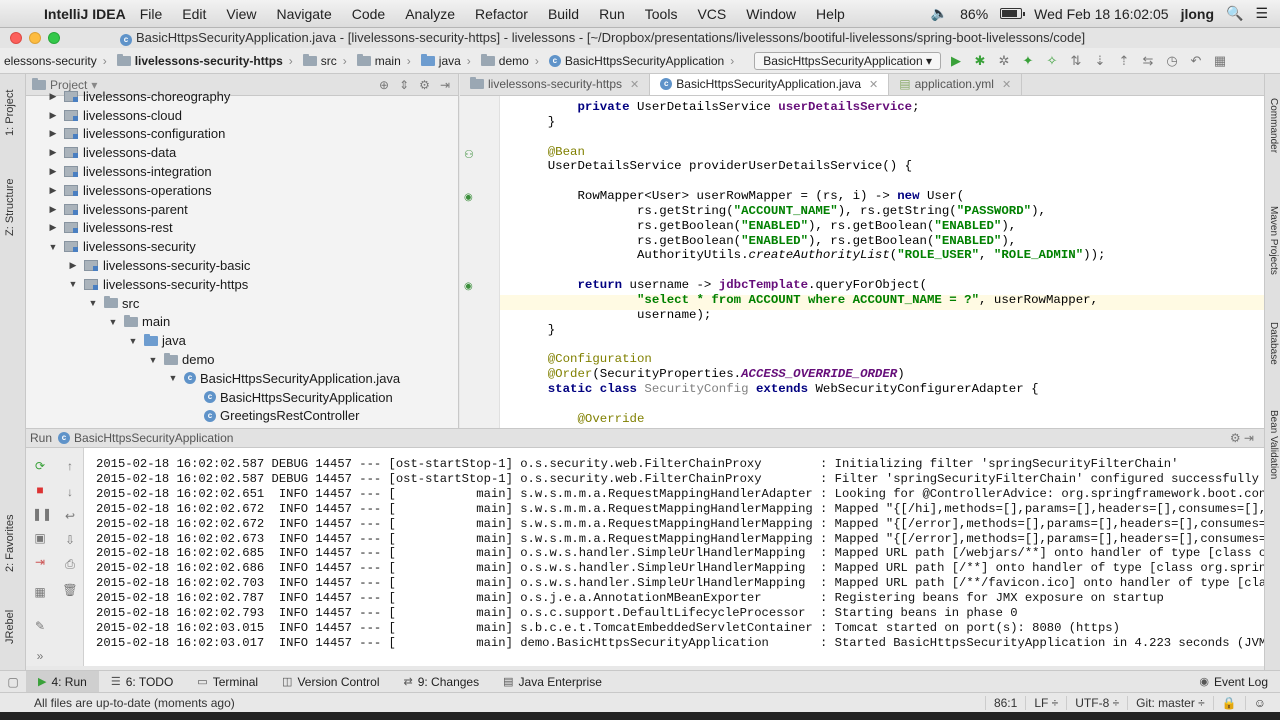 Image resolution: width=1280 pixels, height=720 pixels. What do you see at coordinates (242, 340) in the screenshot?
I see `tree-item: ▼ java` at bounding box center [242, 340].